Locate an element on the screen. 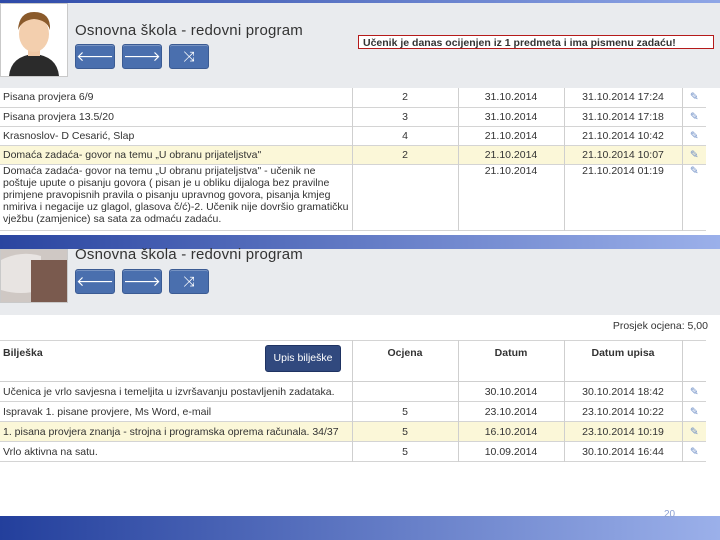  date-cell: 16.10.2014 is located at coordinates (511, 431).